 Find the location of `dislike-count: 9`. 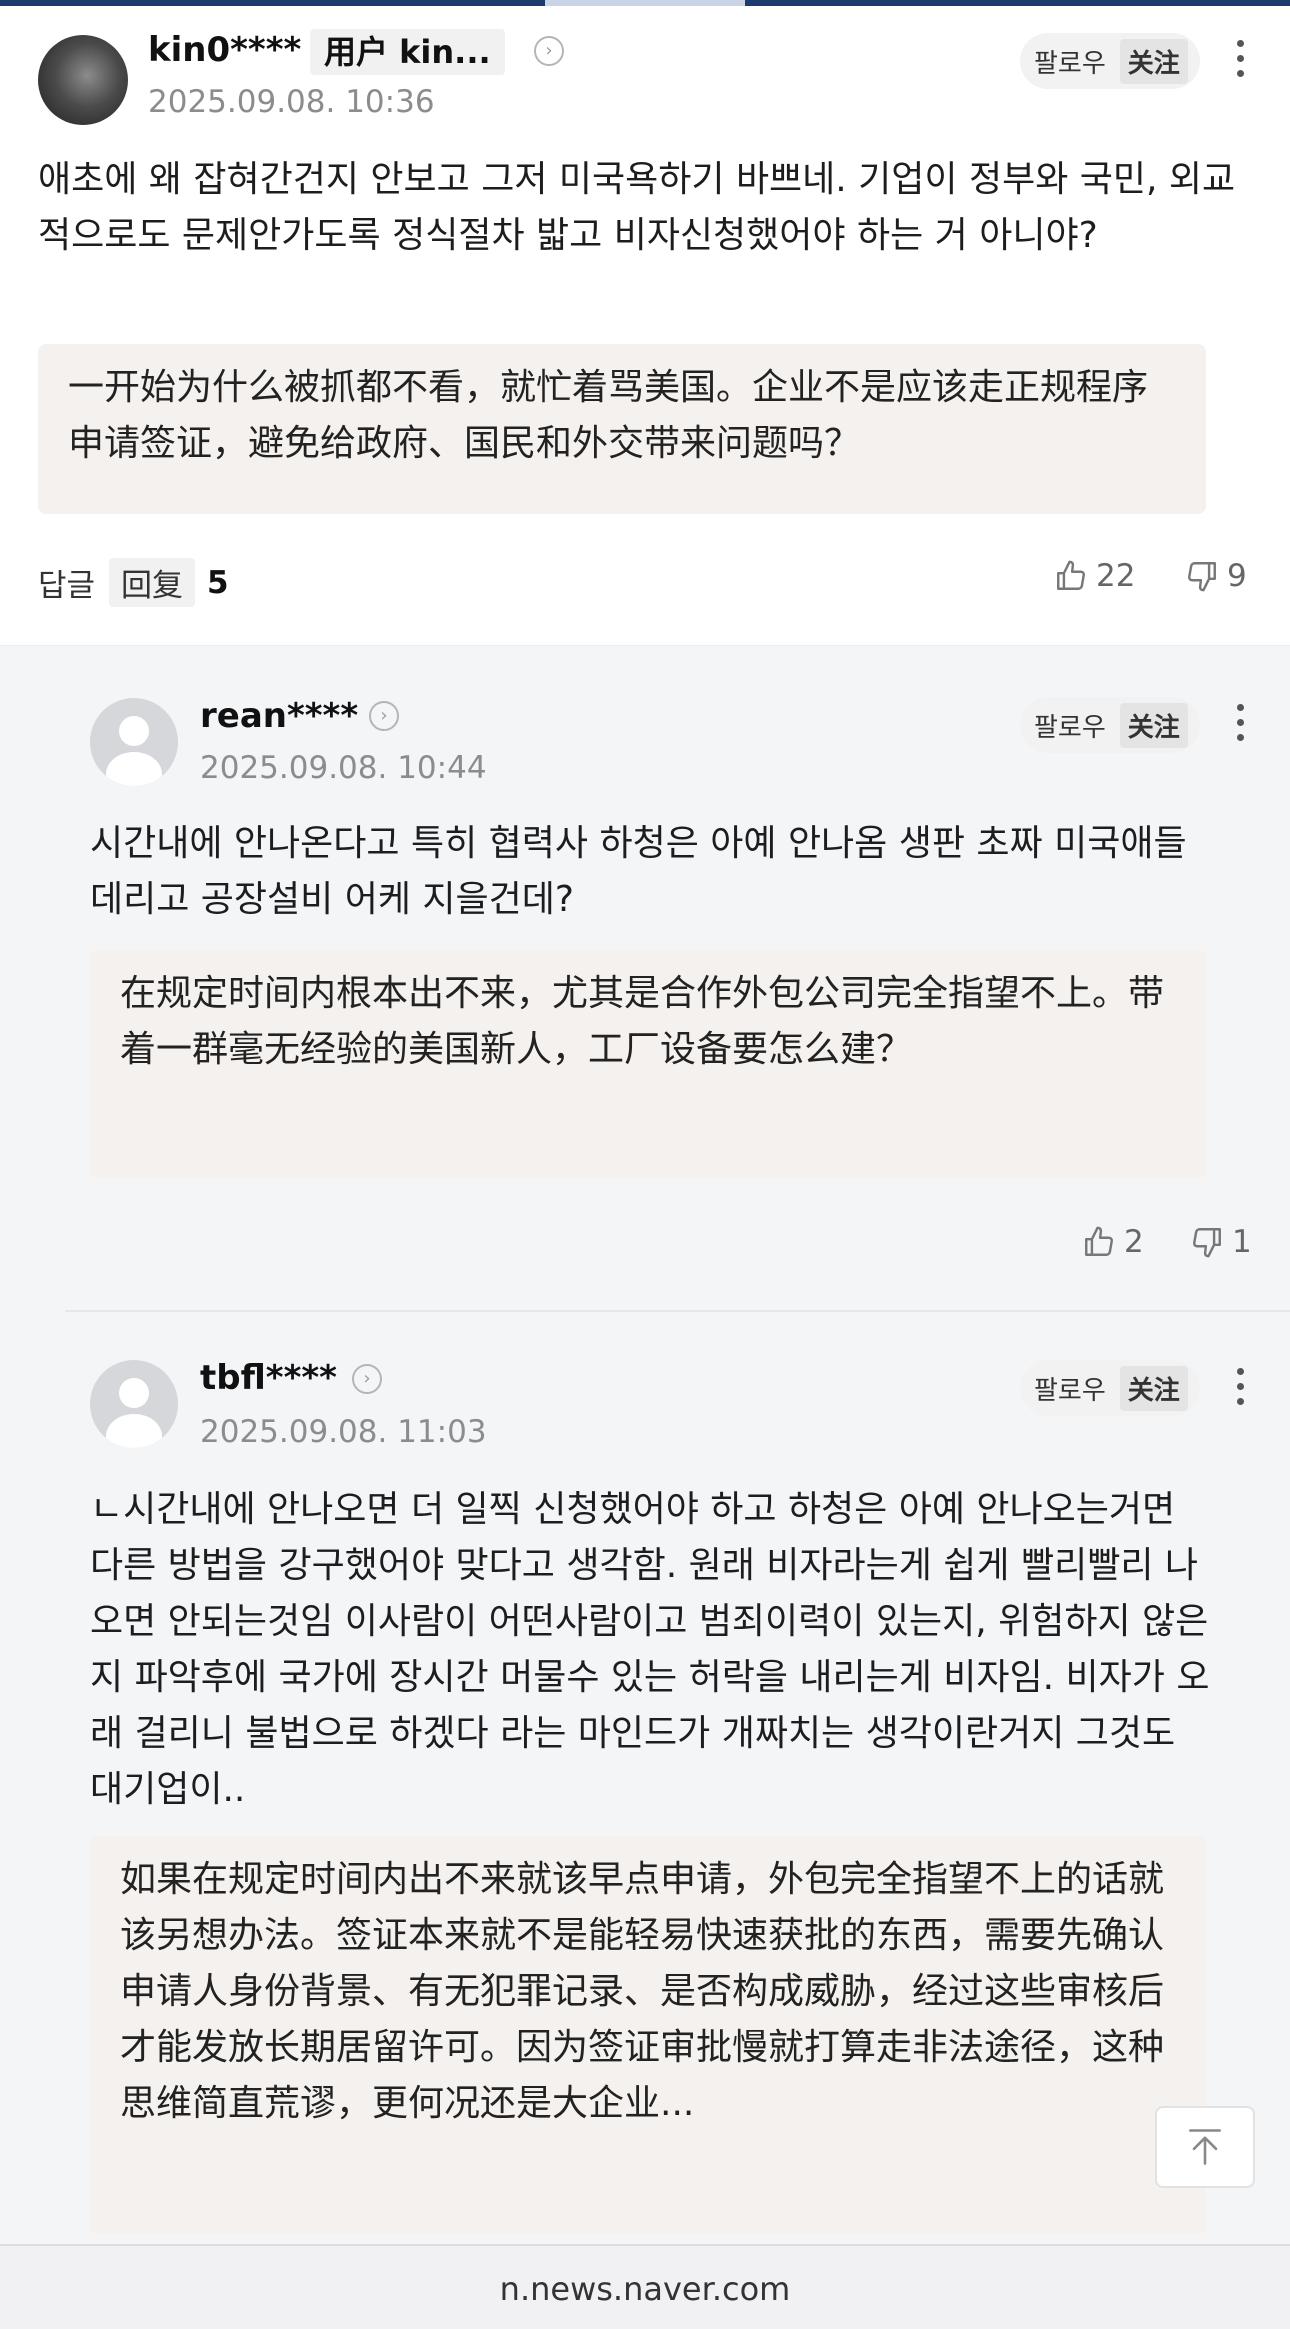

dislike-count: 9 is located at coordinates (1237, 576).